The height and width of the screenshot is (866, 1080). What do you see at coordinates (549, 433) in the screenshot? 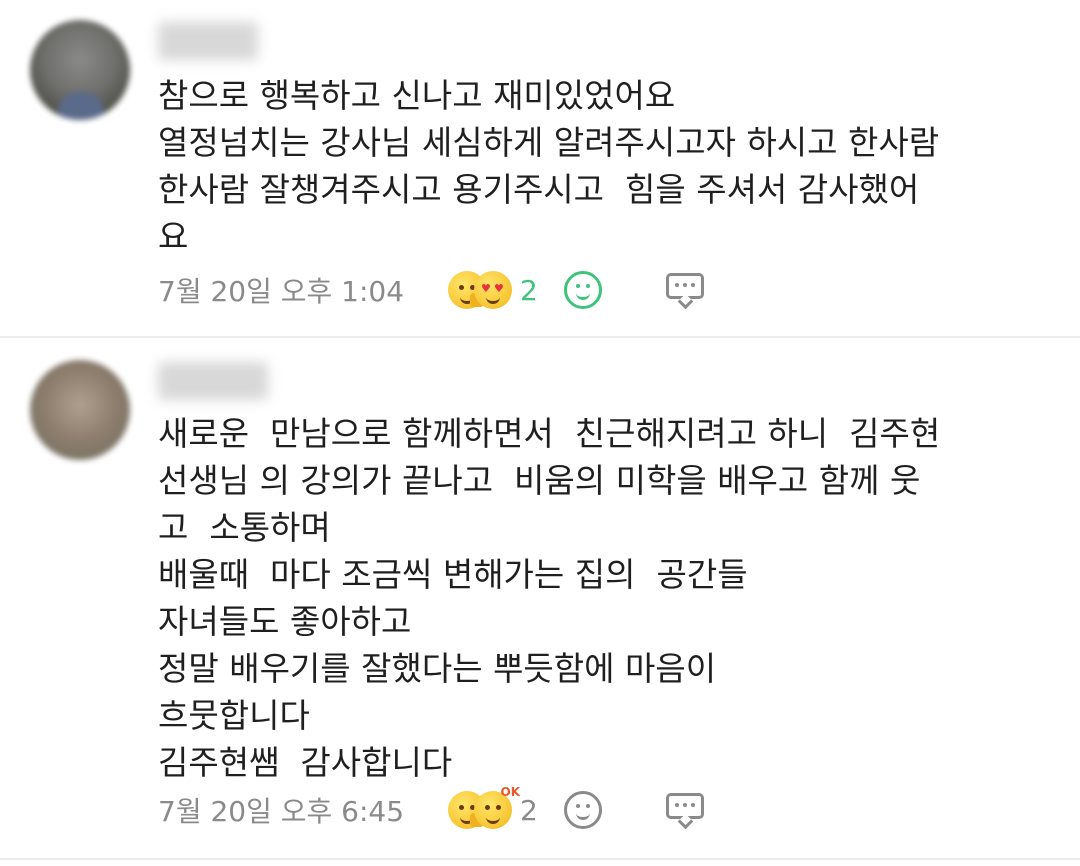
I see `comment-line: 새로운 만남으로 함께하면서 친근해지려고 하니 김주현` at bounding box center [549, 433].